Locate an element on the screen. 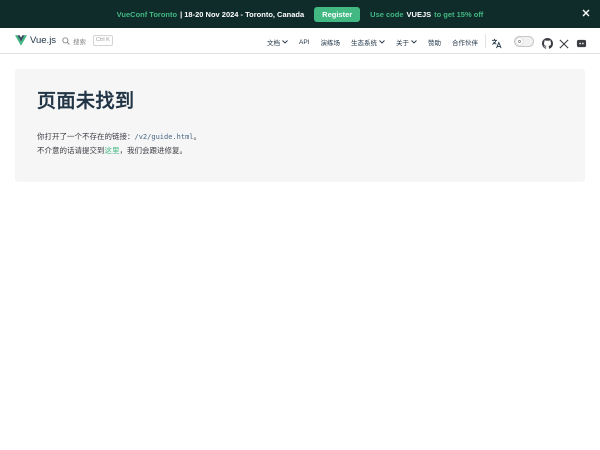 The image size is (600, 450). banner-details: | 18-20 Nov 2024 - Toronto, Canada is located at coordinates (242, 14).